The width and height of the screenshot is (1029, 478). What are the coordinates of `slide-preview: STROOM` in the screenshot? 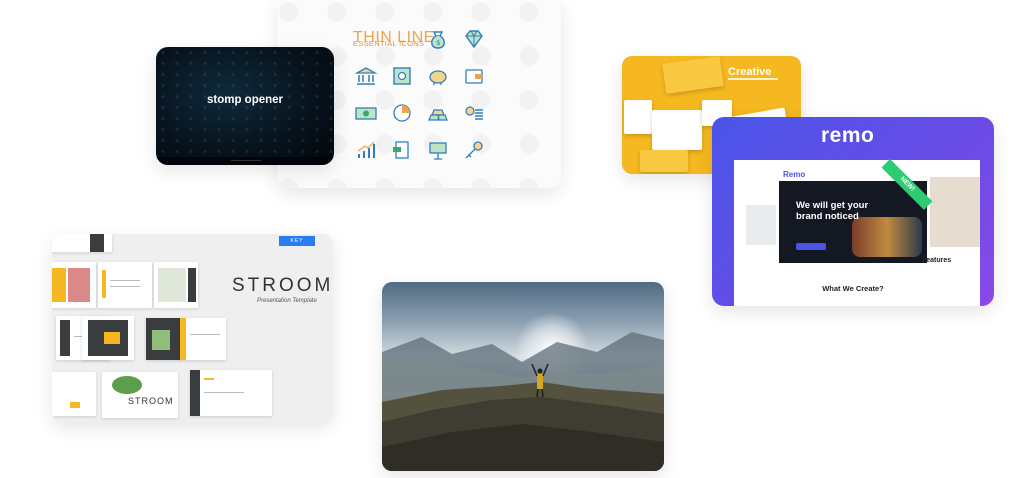 It's located at (140, 395).